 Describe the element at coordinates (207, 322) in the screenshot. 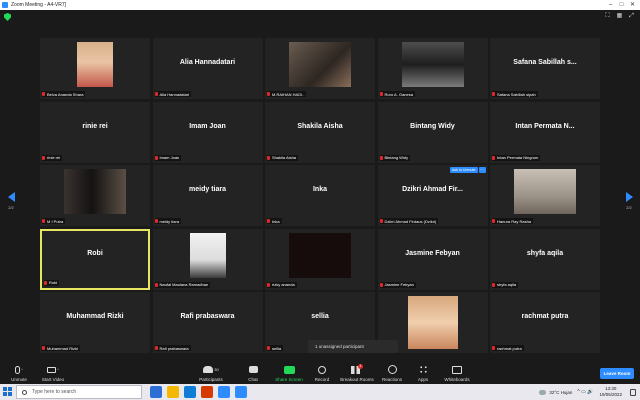

I see `participant-tile: Rafi prabaswara Rafi prabaswara` at that location.